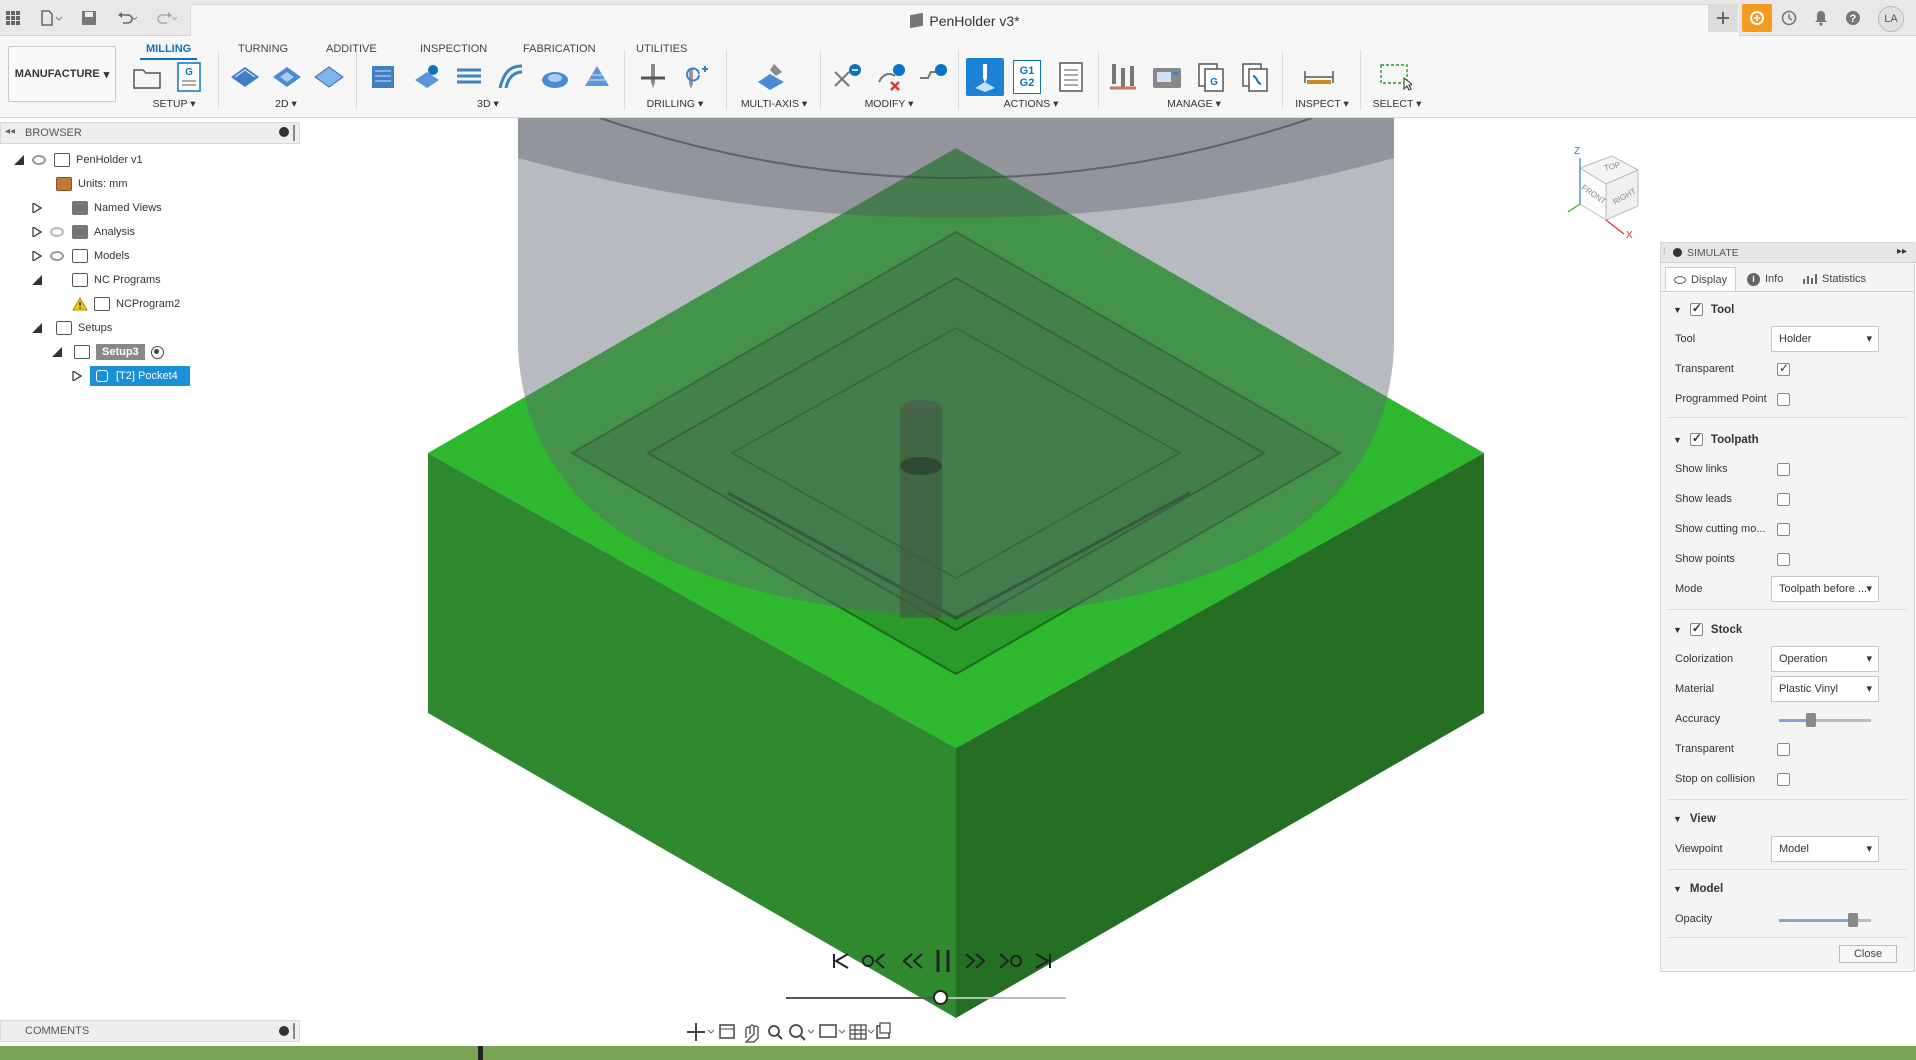 The height and width of the screenshot is (1060, 1916). I want to click on playback-thumb, so click(940, 997).